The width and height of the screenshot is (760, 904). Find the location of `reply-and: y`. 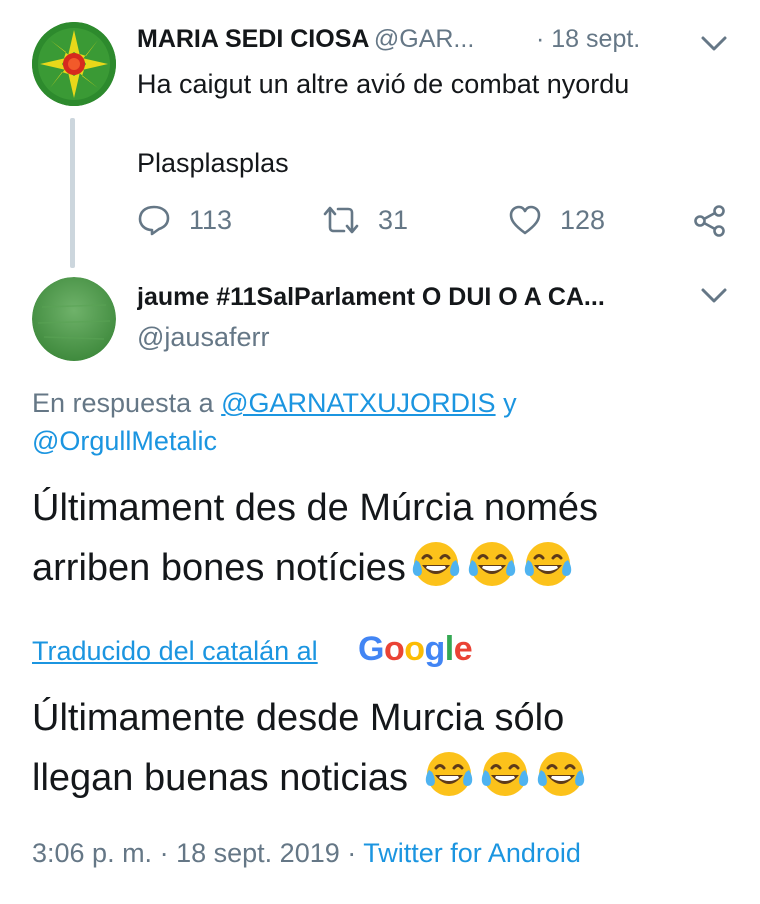

reply-and: y is located at coordinates (510, 403).